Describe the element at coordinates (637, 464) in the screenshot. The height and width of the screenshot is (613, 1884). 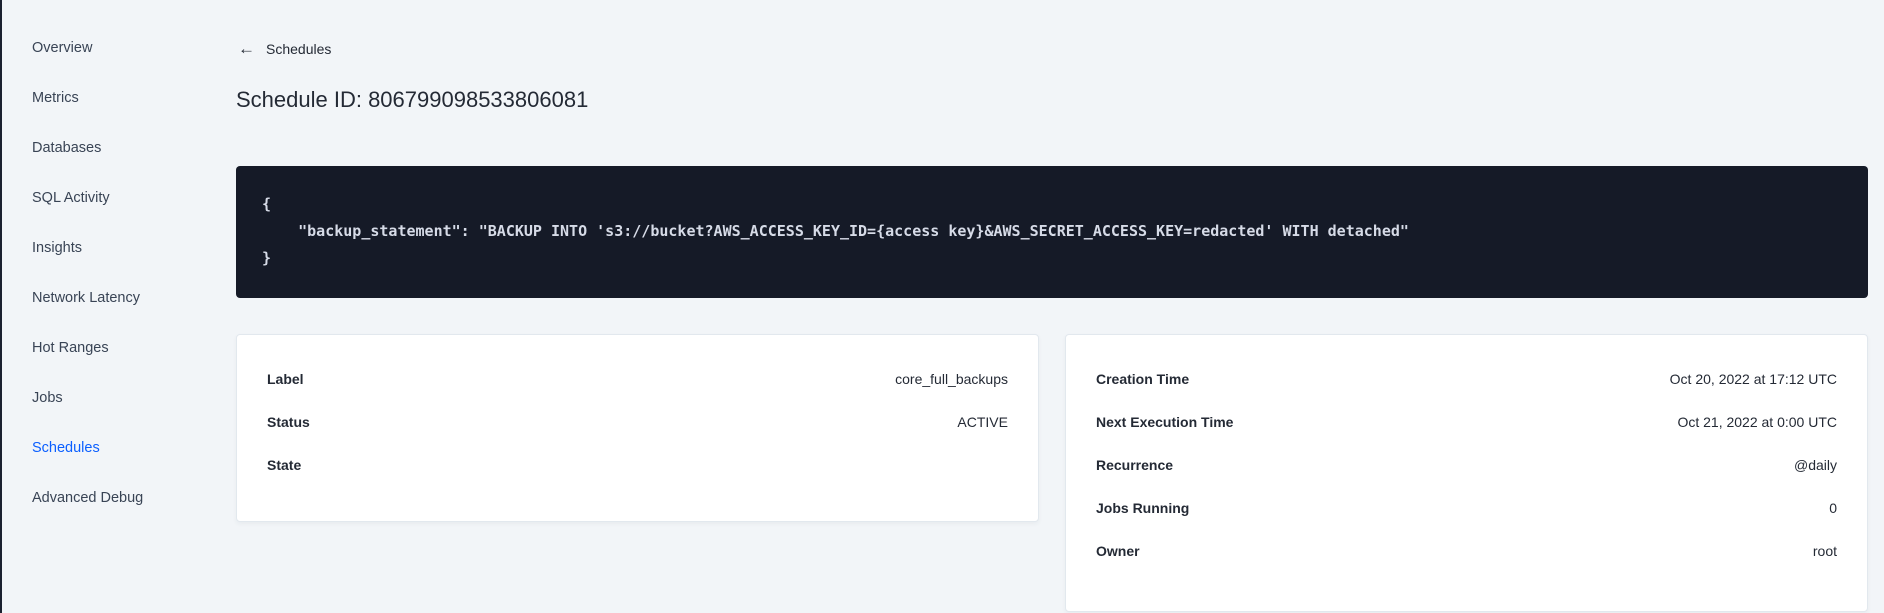
I see `detail-row-state: State` at that location.